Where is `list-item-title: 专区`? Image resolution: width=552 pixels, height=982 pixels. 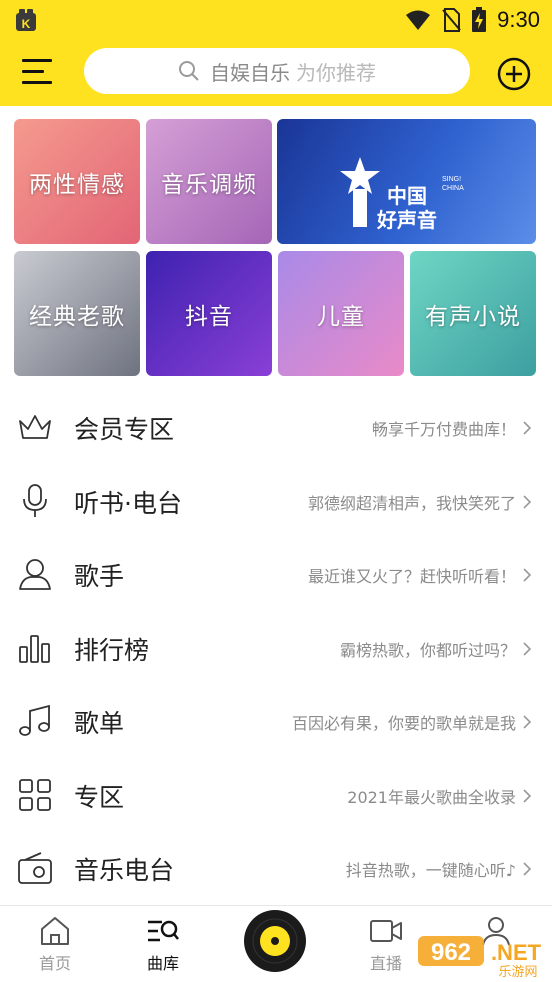 list-item-title: 专区 is located at coordinates (99, 797).